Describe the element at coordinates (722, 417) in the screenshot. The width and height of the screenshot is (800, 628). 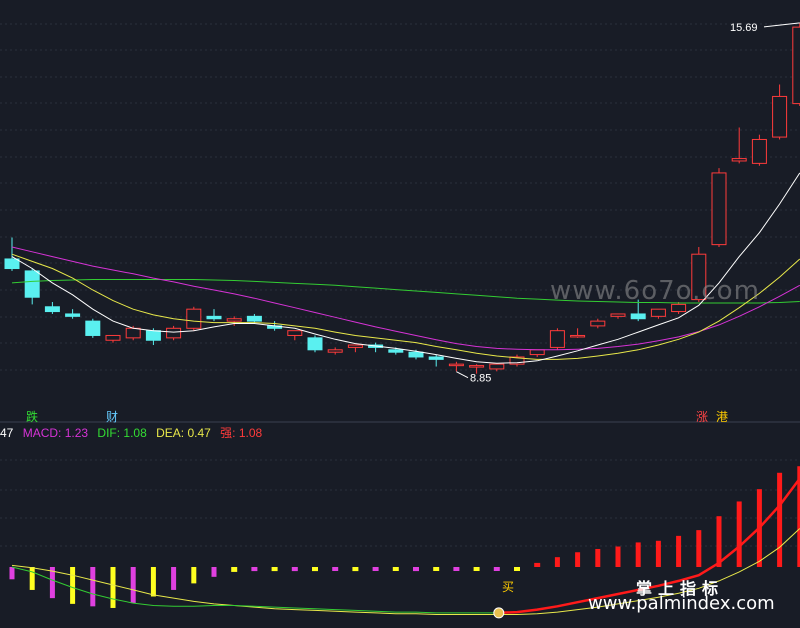
I see `signal-label-3: 港` at that location.